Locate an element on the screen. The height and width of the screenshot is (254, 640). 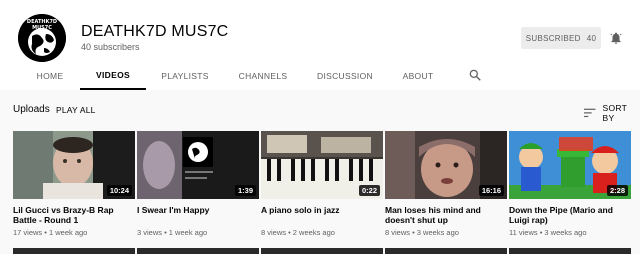
video-meta: 8 views • 3 weeks ago is located at coordinates (422, 232).